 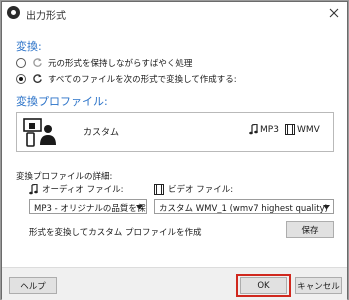 What do you see at coordinates (269, 129) in the screenshot?
I see `audio-format-label: MP3` at bounding box center [269, 129].